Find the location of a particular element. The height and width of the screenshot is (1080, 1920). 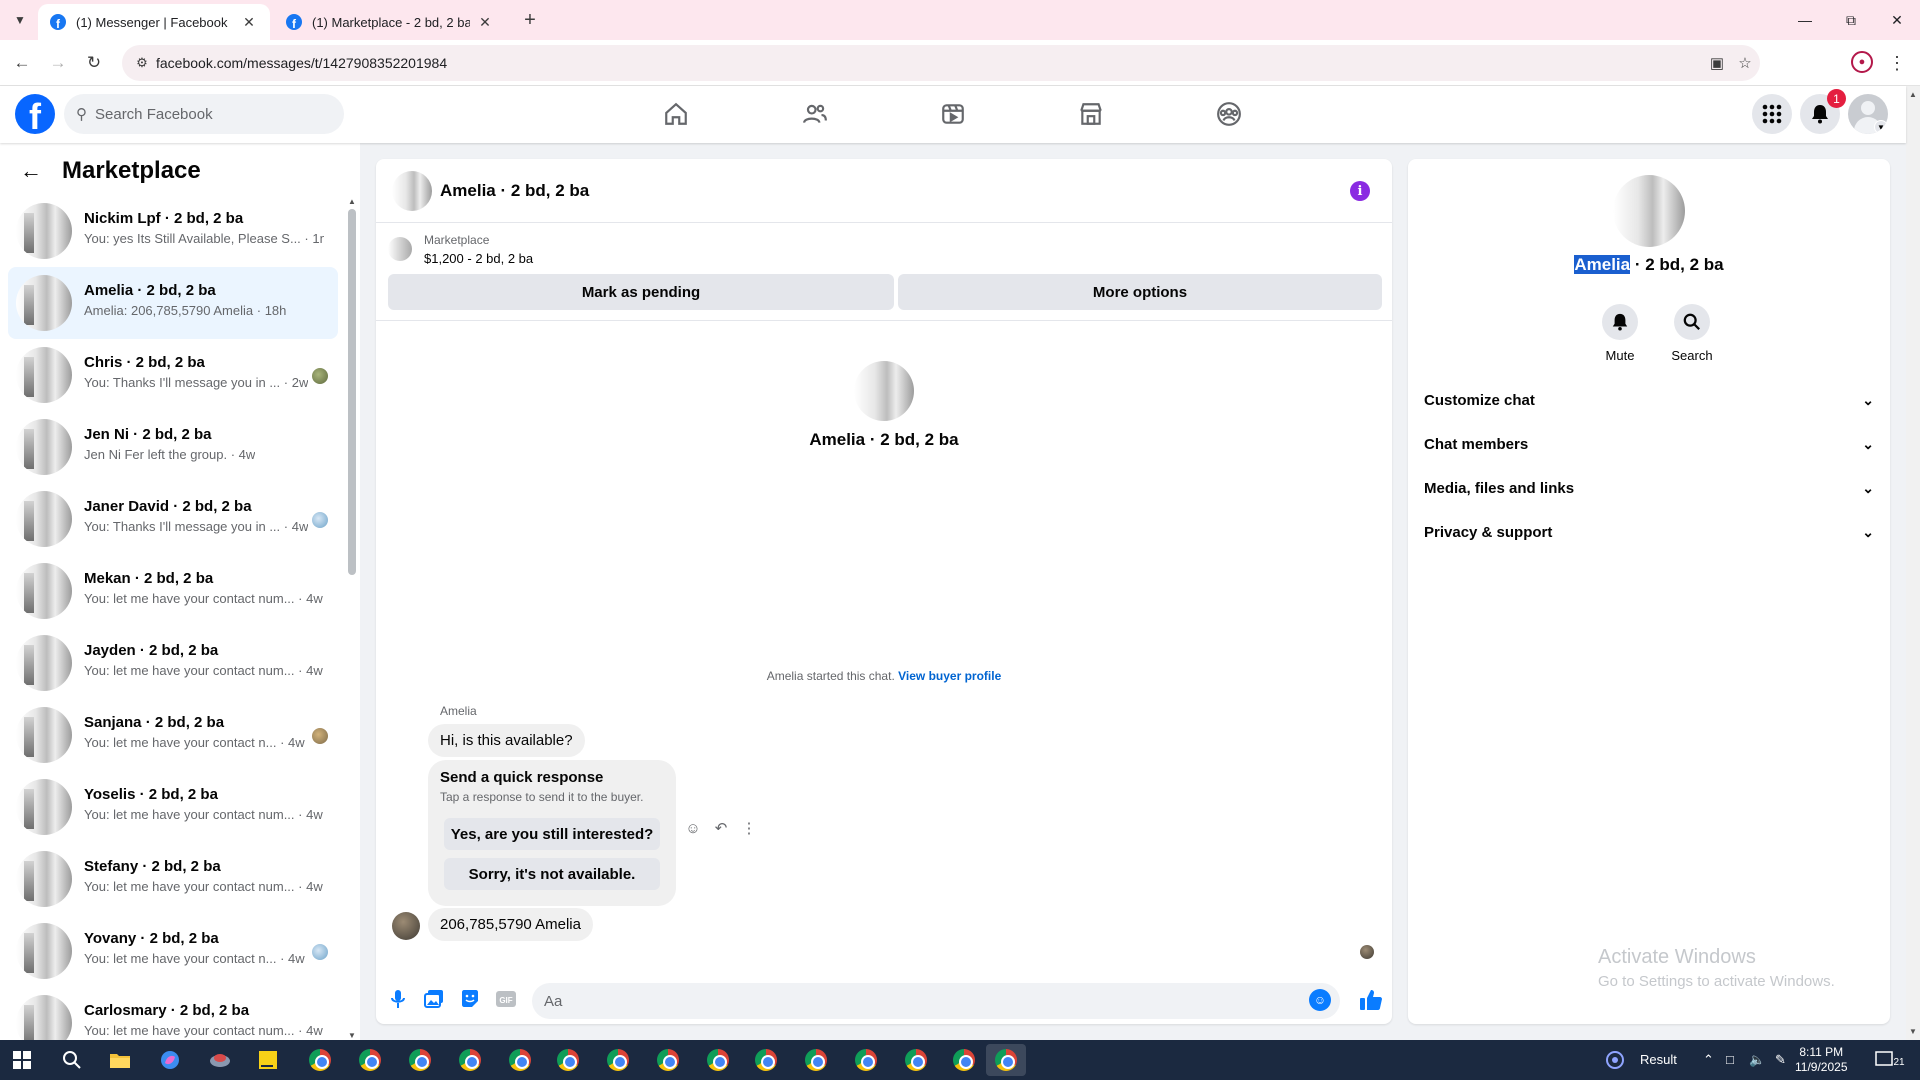

view-buyer-profile-link: View buyer profile is located at coordinates (949, 676).